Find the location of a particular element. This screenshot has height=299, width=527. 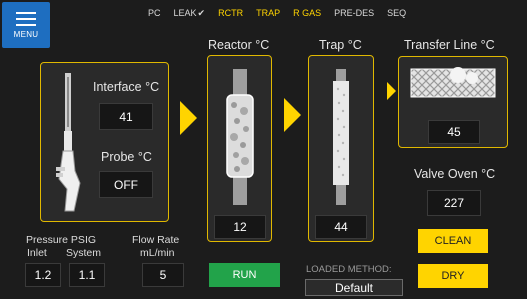

transfer-line-icon is located at coordinates (453, 82).